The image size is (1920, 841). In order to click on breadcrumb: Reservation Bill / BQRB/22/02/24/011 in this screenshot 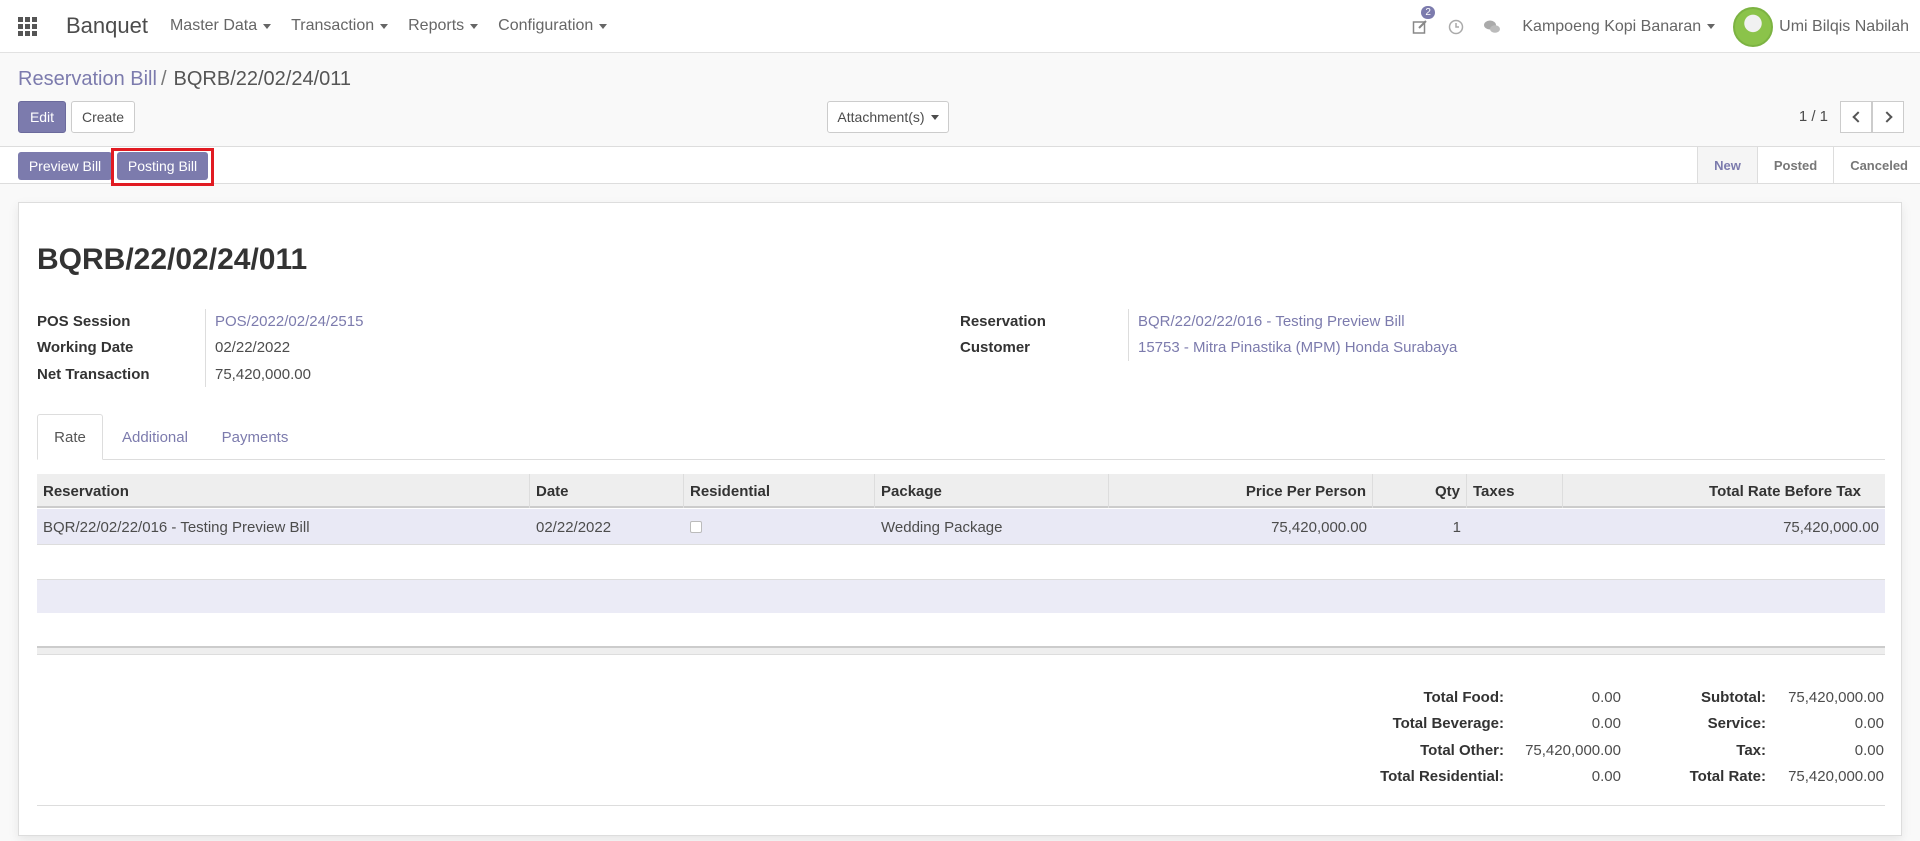, I will do `click(184, 79)`.